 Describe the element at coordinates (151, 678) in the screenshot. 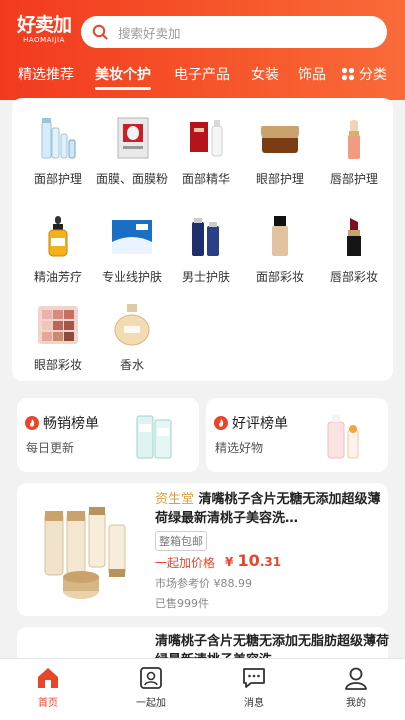

I see `contact-card-icon` at that location.